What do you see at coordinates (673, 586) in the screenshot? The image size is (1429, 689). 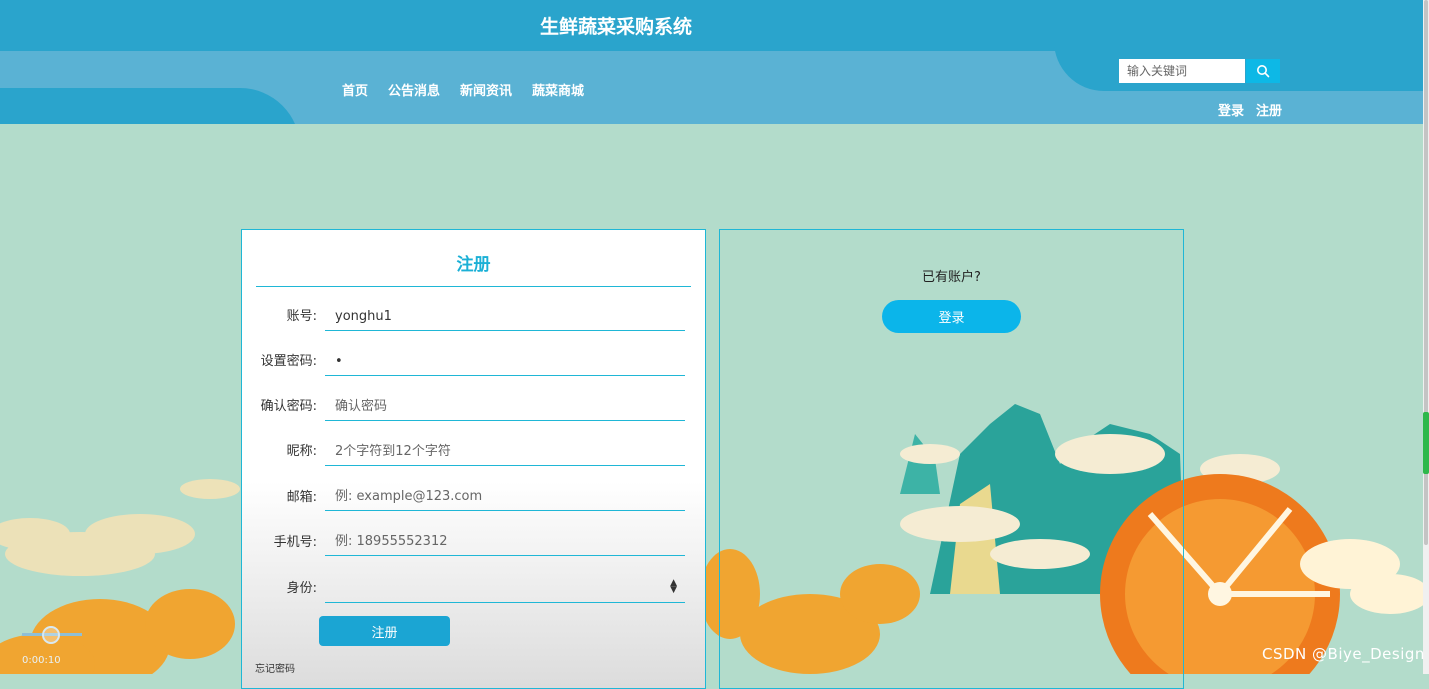 I see `select-arrows-icon: ▲ ▼` at bounding box center [673, 586].